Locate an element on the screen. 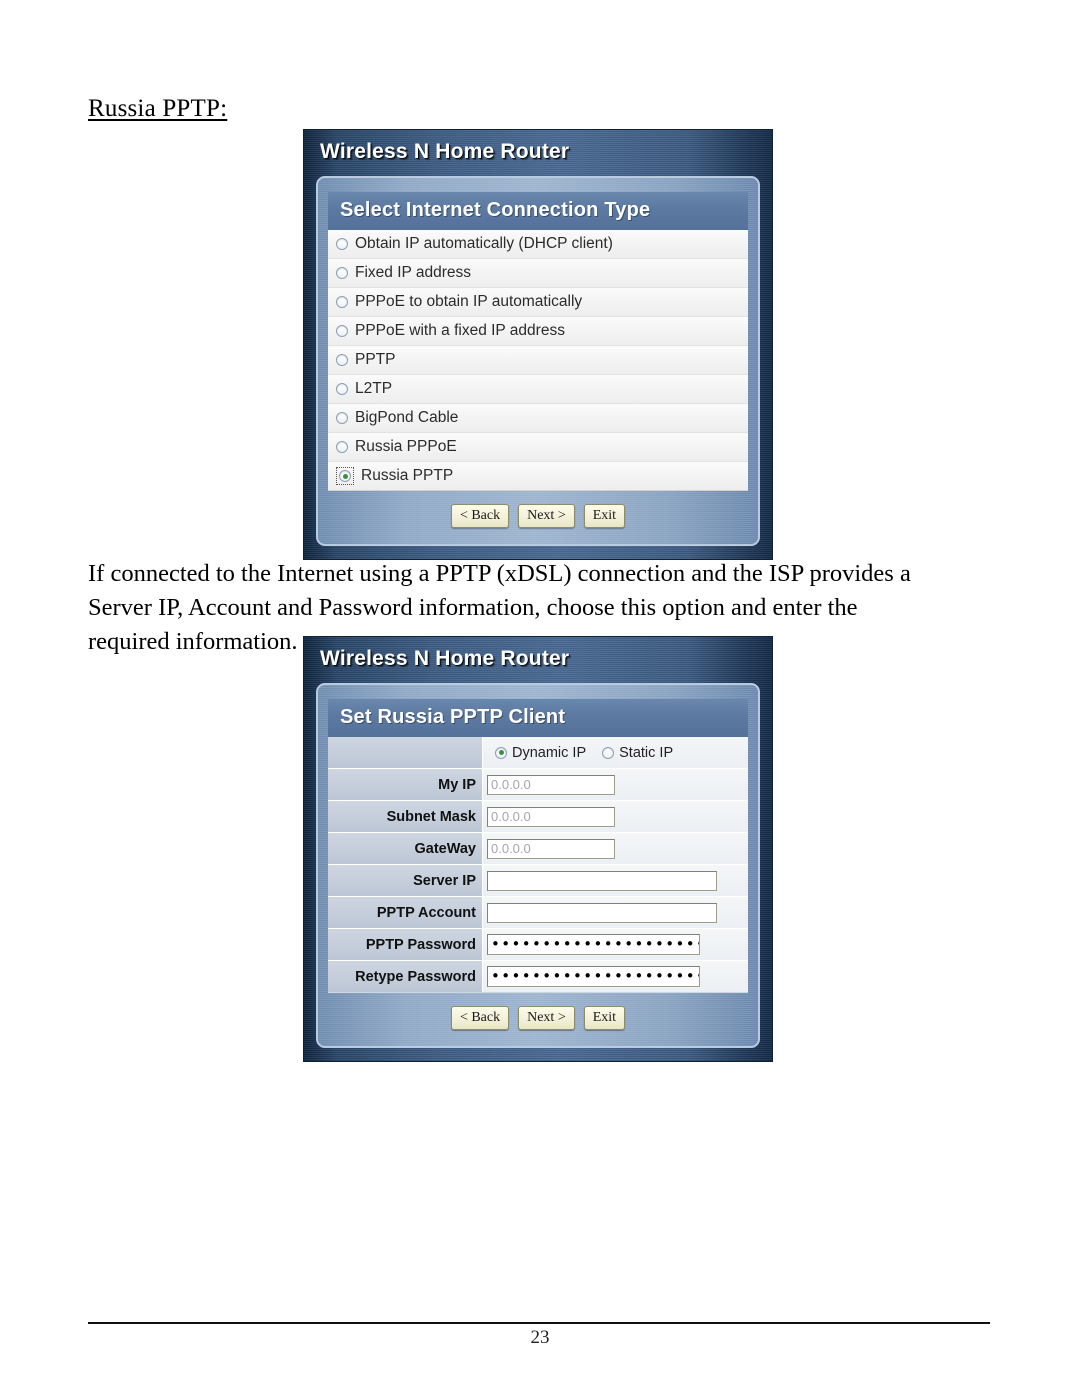  subnet-mask-input is located at coordinates (551, 816).